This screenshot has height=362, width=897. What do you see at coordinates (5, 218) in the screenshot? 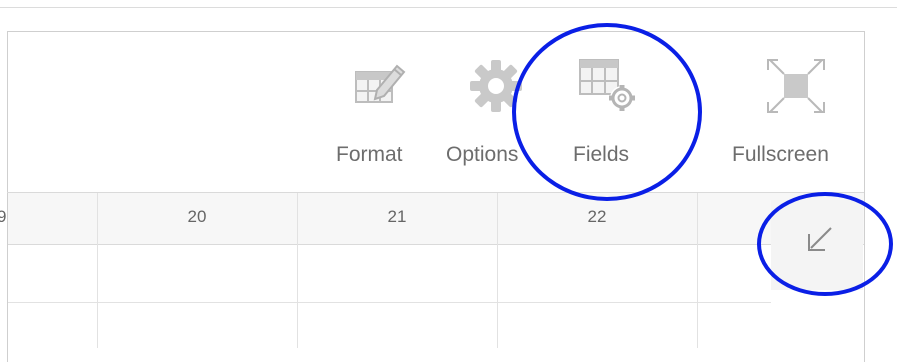
I see `column-header-partial: 9` at bounding box center [5, 218].